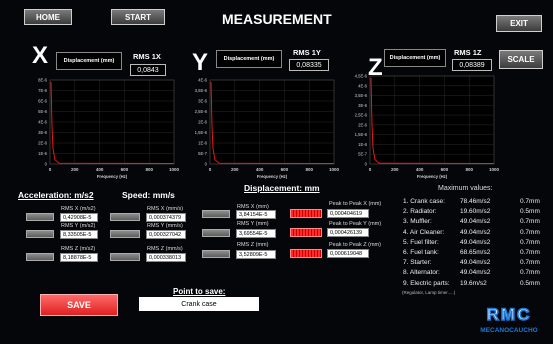 The image size is (553, 344). I want to click on max-values-title: Maximum values:, so click(465, 188).